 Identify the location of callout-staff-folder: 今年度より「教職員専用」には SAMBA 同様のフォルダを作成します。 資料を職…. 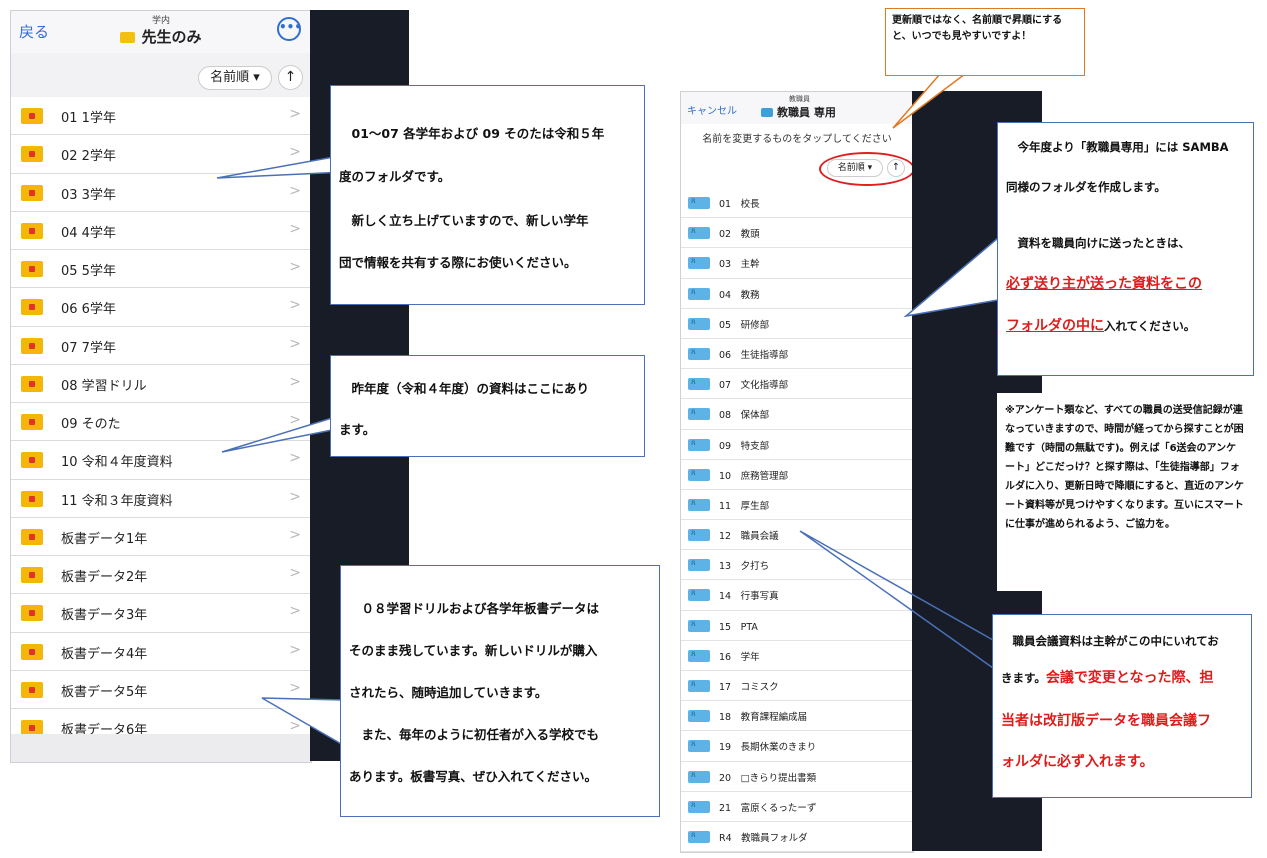
(1125, 249).